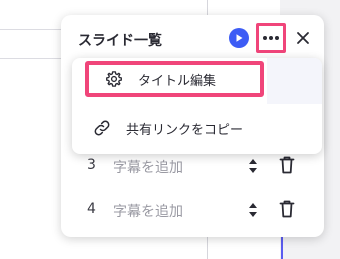 This screenshot has width=340, height=259. Describe the element at coordinates (192, 210) in the screenshot. I see `slide-row: 4 字幕を追加` at that location.